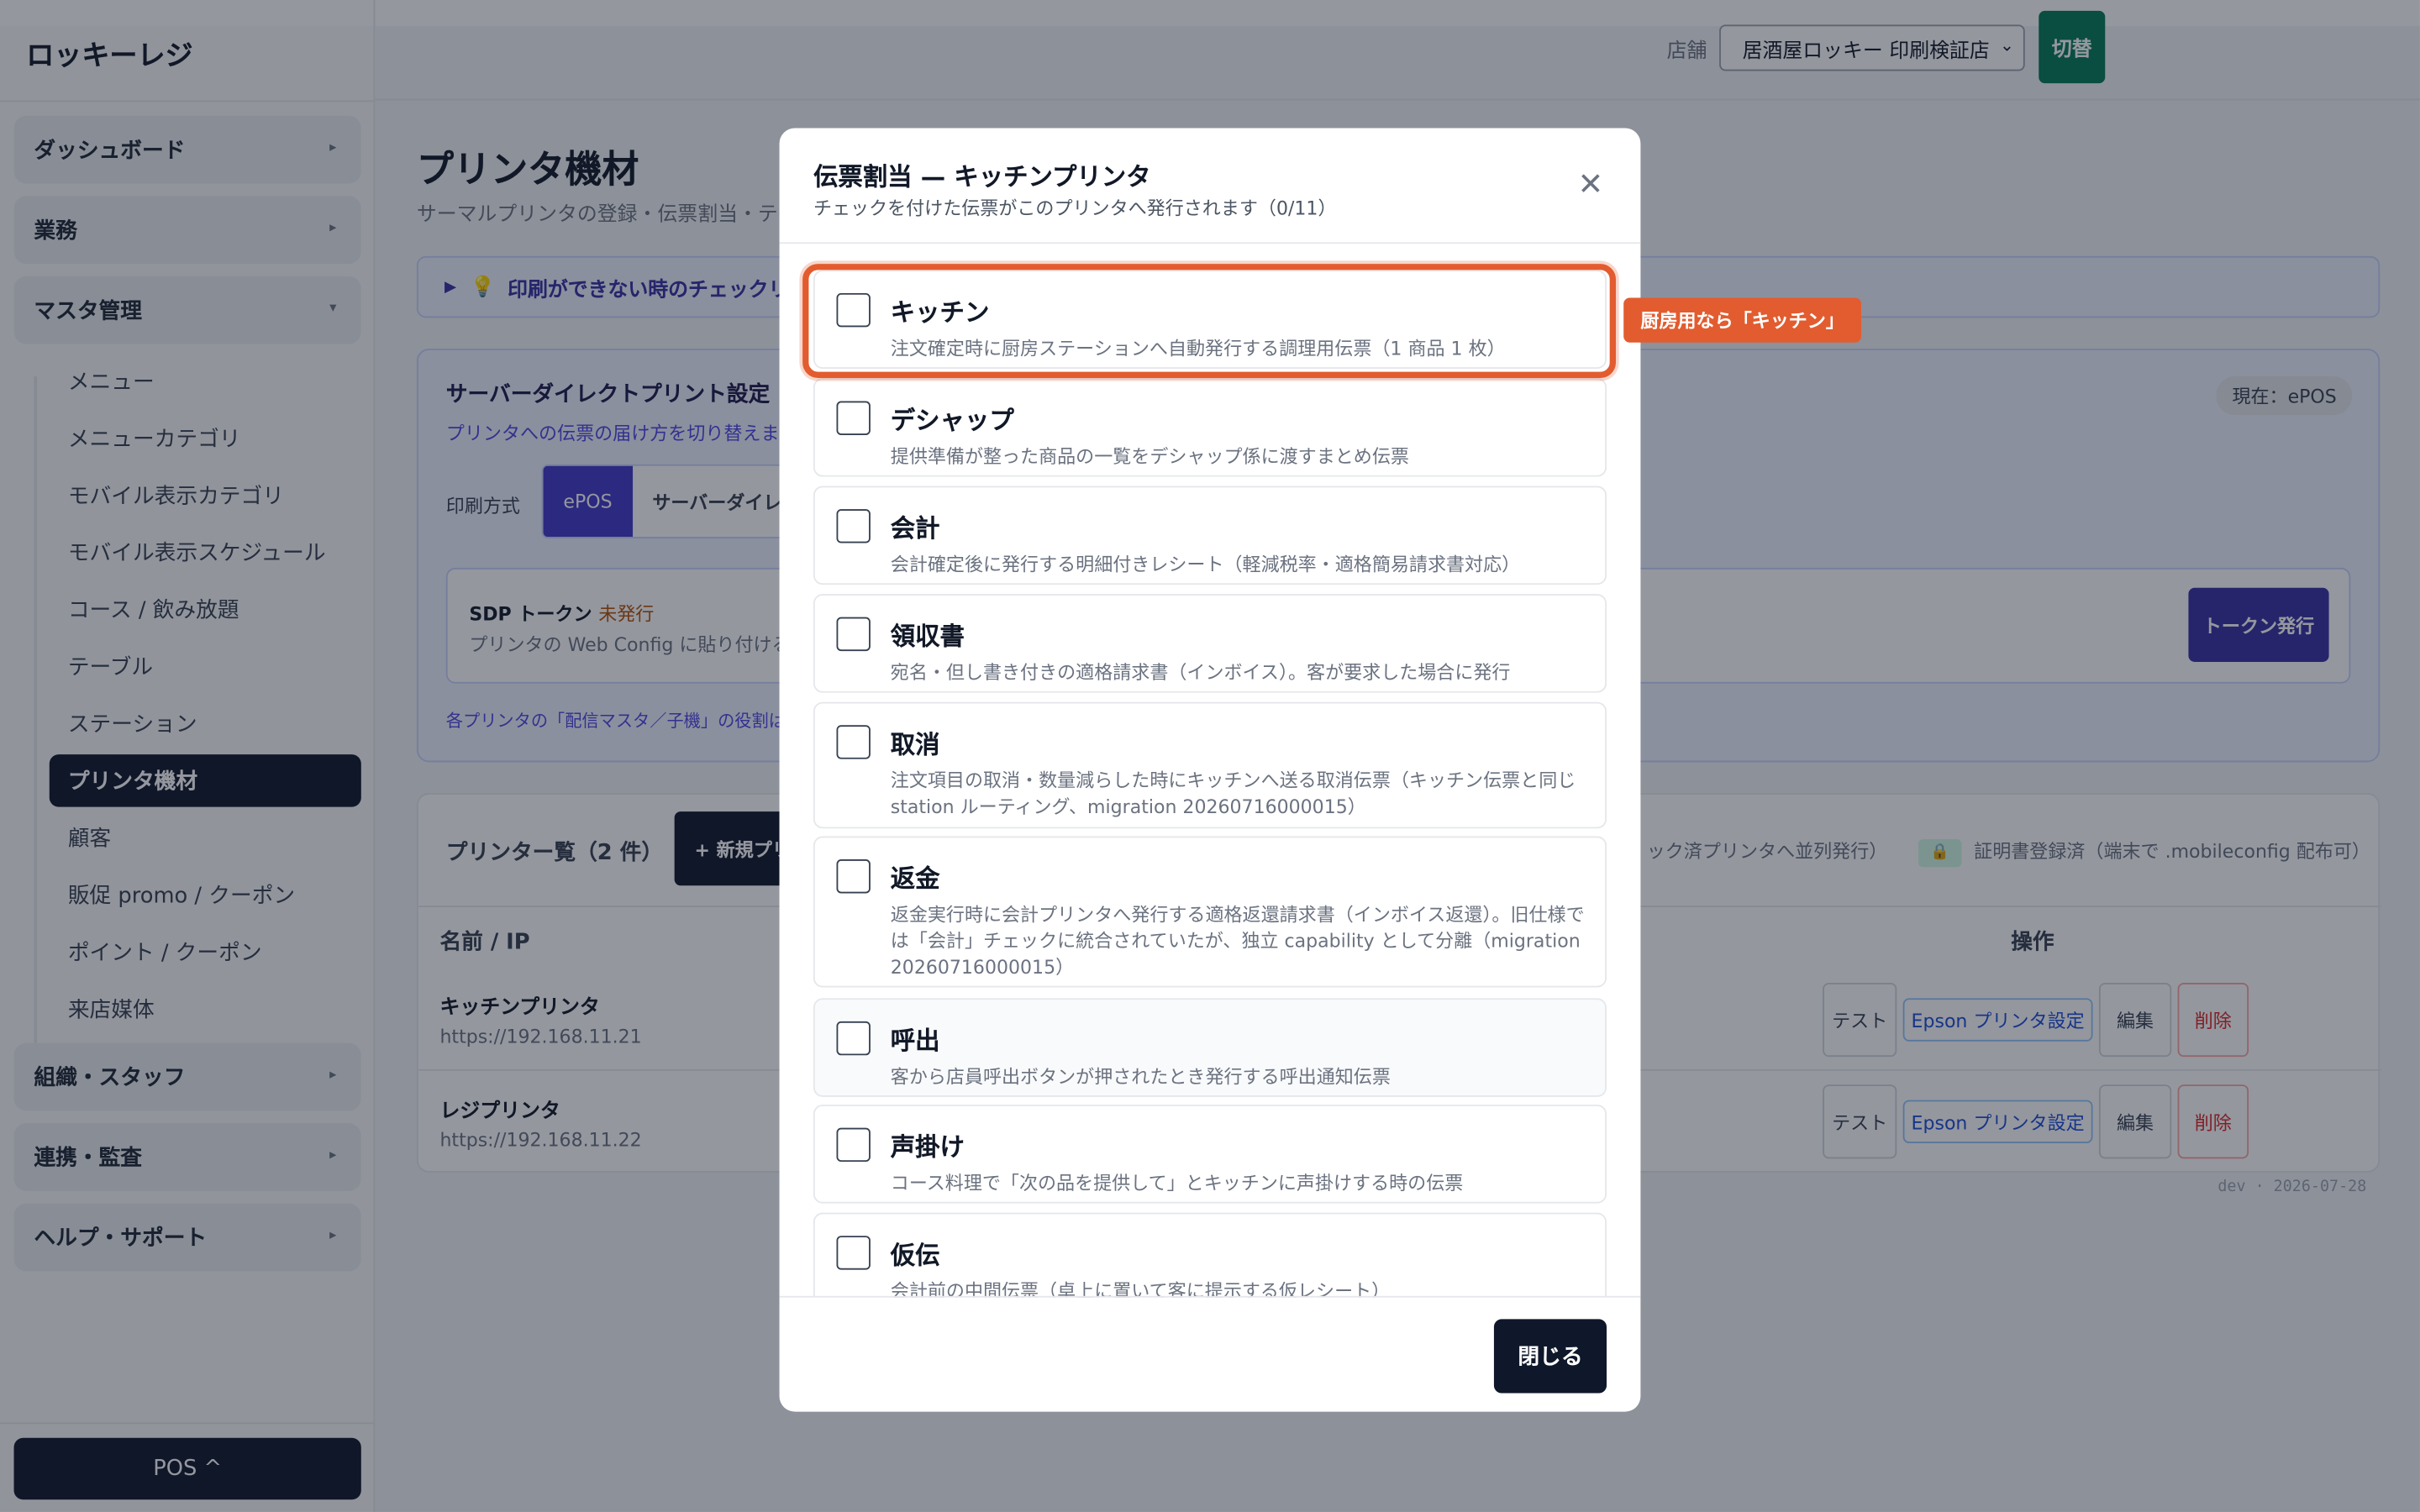 Image resolution: width=2420 pixels, height=1512 pixels. I want to click on slip-option-checkout: 会計 会計確定後に発行する明細付きレシート（軽減税率・適格簡易請求書対応）, so click(1210, 535).